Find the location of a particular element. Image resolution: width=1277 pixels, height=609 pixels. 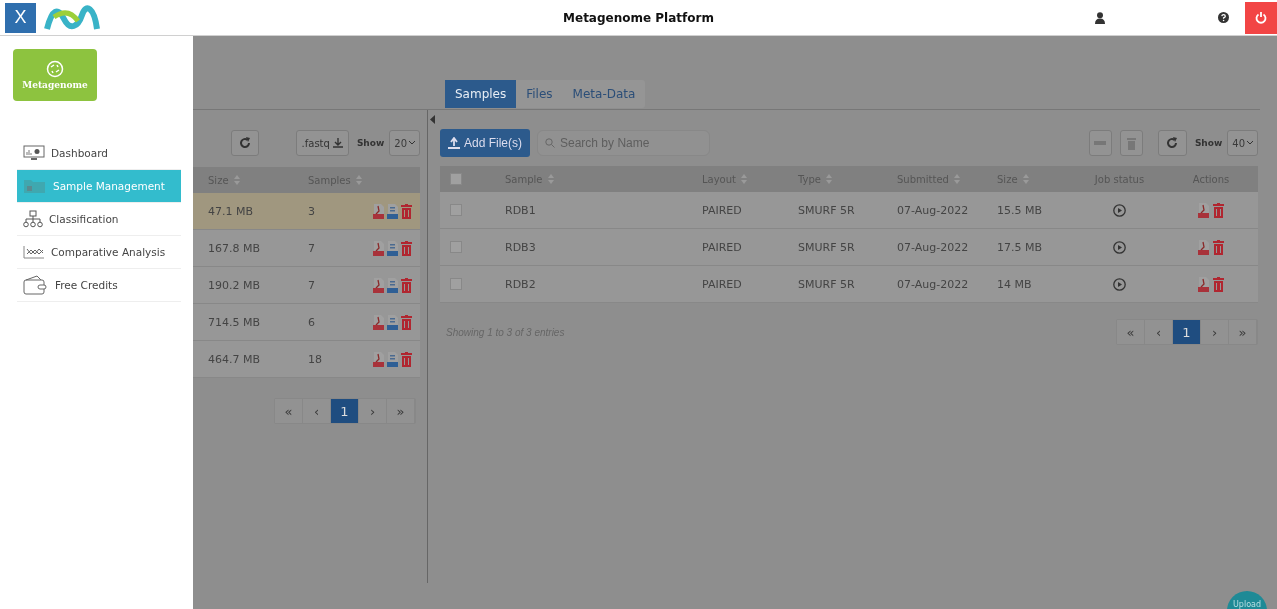

tab: Files is located at coordinates (539, 94).